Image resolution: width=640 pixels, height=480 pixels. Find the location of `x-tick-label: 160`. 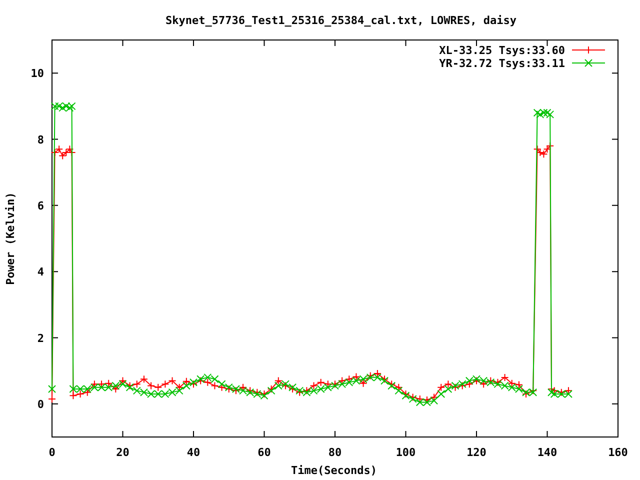

x-tick-label: 160 is located at coordinates (618, 452).